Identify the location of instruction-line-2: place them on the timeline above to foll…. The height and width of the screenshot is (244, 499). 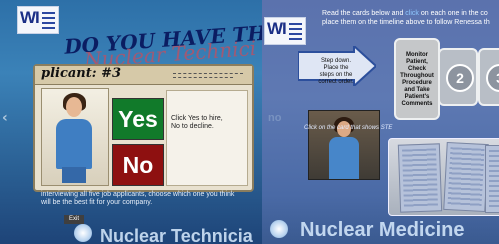
(406, 22).